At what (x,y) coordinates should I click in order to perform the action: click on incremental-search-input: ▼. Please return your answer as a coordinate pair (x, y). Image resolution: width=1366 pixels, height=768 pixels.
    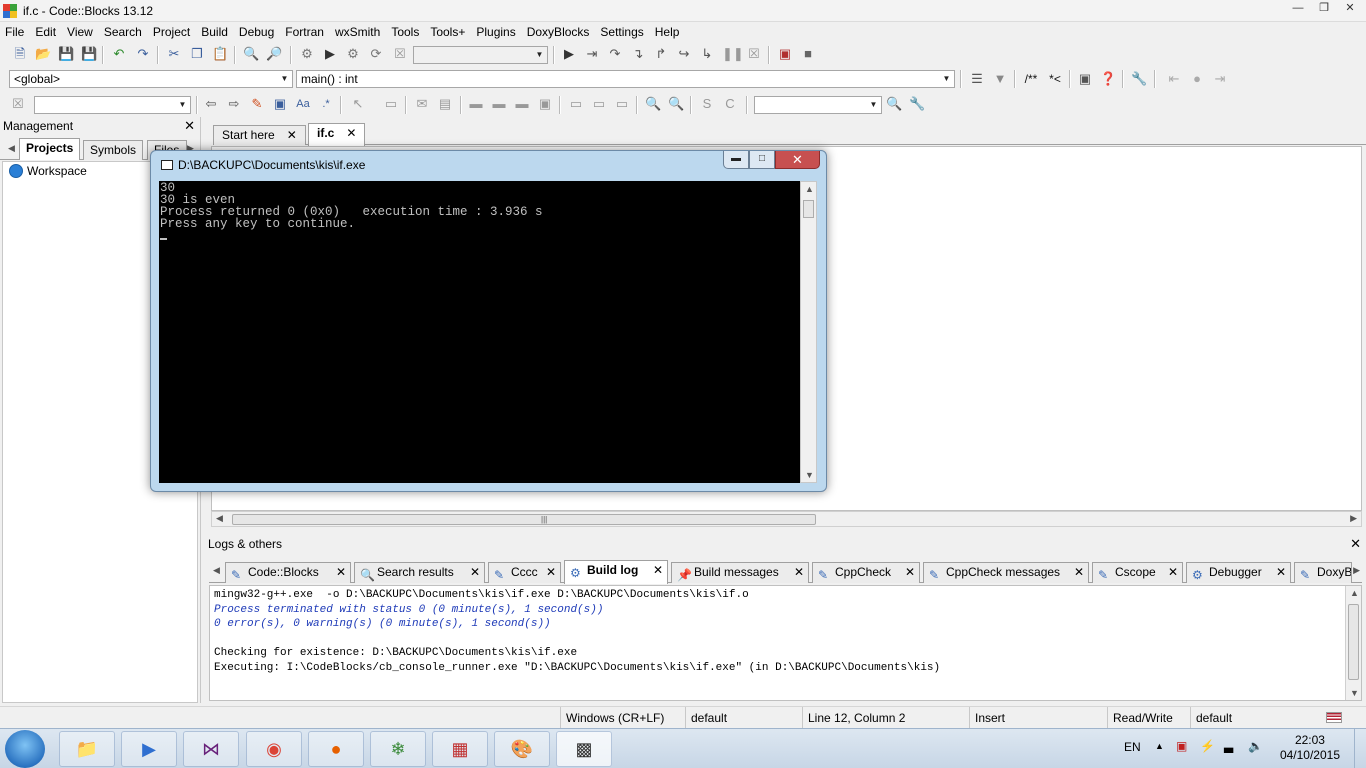
    Looking at the image, I should click on (112, 105).